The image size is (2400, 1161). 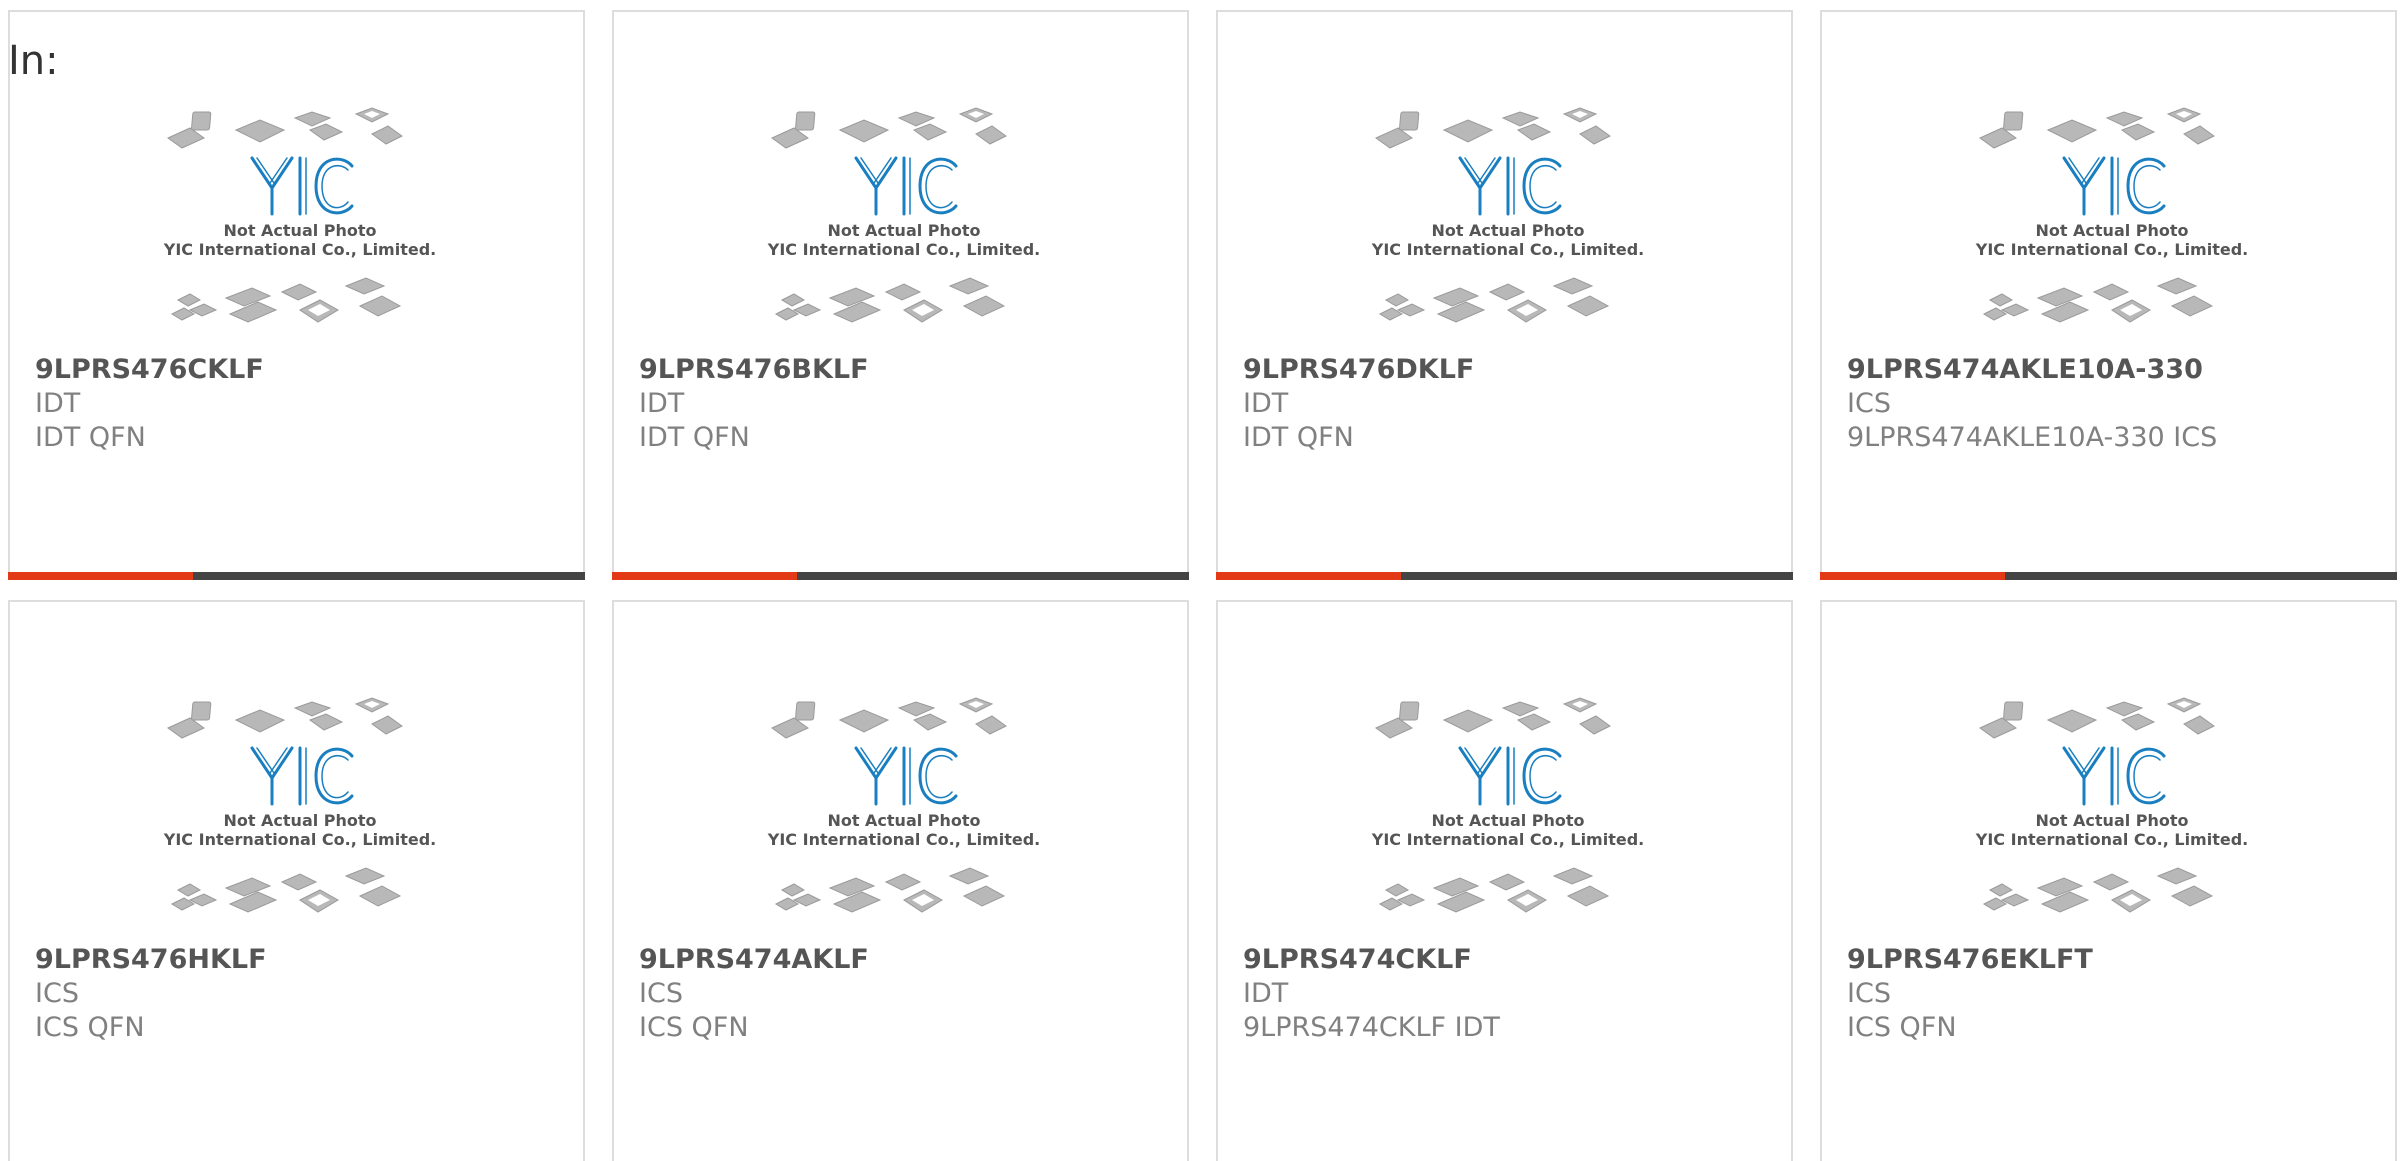 What do you see at coordinates (2032, 437) in the screenshot?
I see `product-description: 9LPRS474AKLE10A-330 ICS` at bounding box center [2032, 437].